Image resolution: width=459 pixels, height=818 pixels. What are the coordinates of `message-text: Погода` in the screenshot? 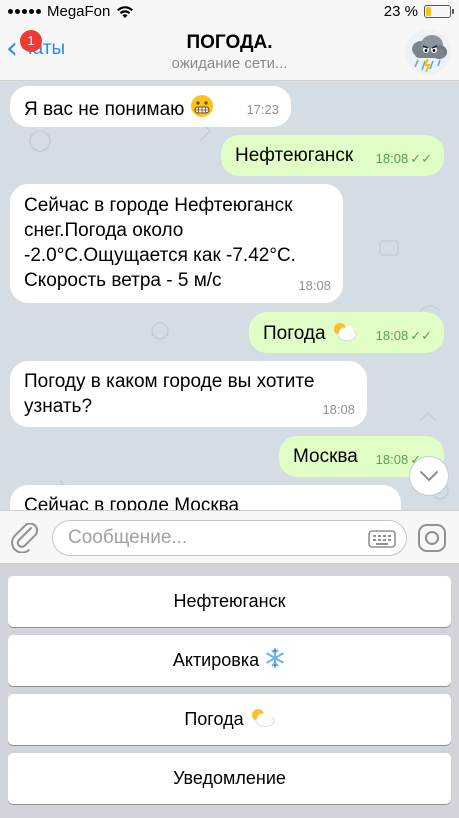 It's located at (294, 333).